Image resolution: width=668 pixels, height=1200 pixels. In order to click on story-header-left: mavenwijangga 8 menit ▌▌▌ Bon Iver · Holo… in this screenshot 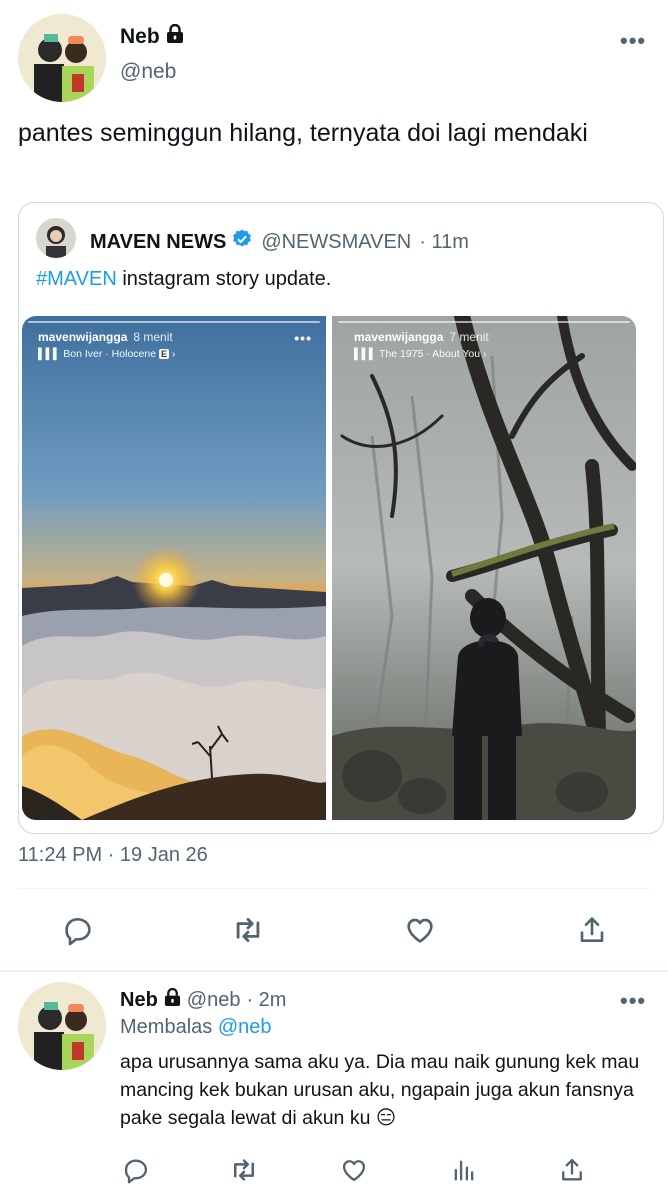, I will do `click(107, 345)`.